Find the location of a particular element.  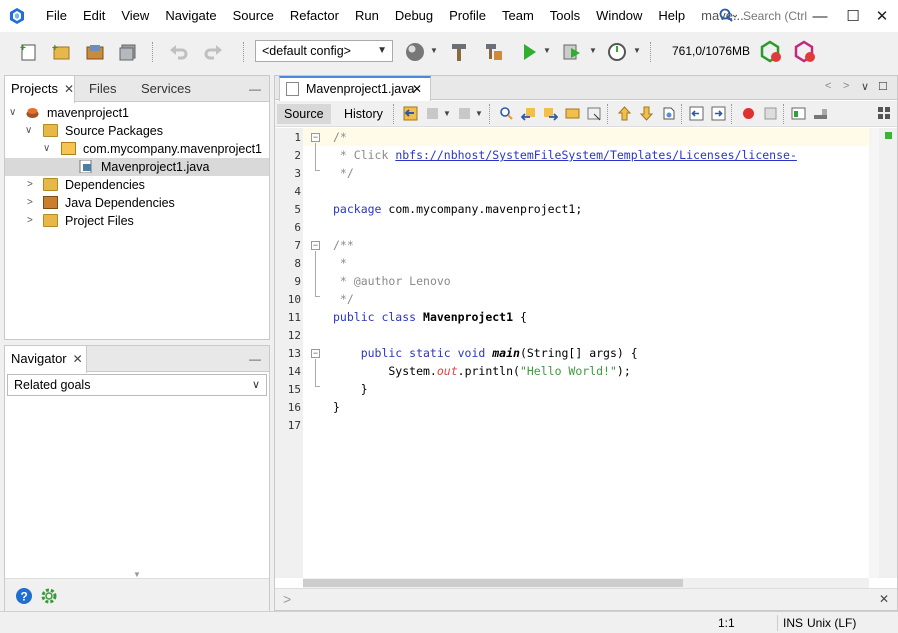

profile-button is located at coordinates (617, 52).